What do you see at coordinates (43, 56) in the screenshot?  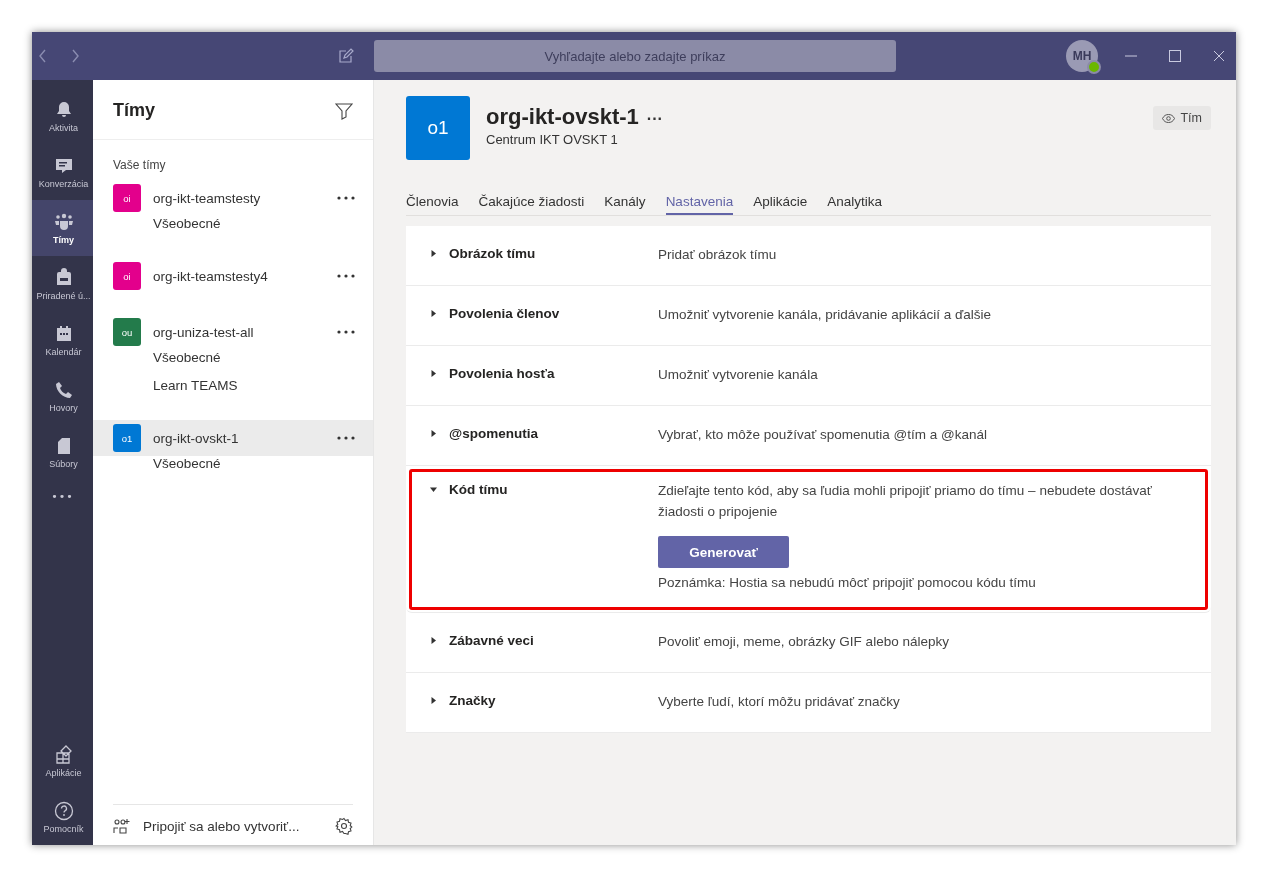 I see `back-icon` at bounding box center [43, 56].